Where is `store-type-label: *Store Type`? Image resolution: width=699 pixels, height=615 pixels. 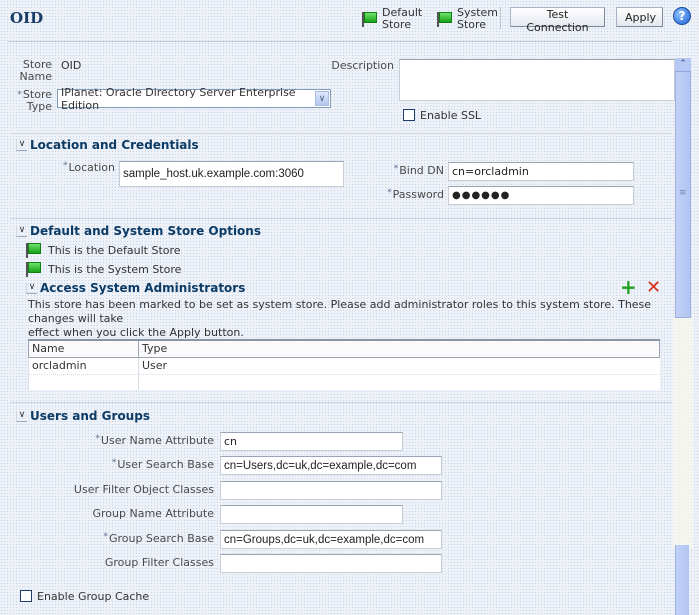
store-type-label: *Store Type is located at coordinates (34, 100).